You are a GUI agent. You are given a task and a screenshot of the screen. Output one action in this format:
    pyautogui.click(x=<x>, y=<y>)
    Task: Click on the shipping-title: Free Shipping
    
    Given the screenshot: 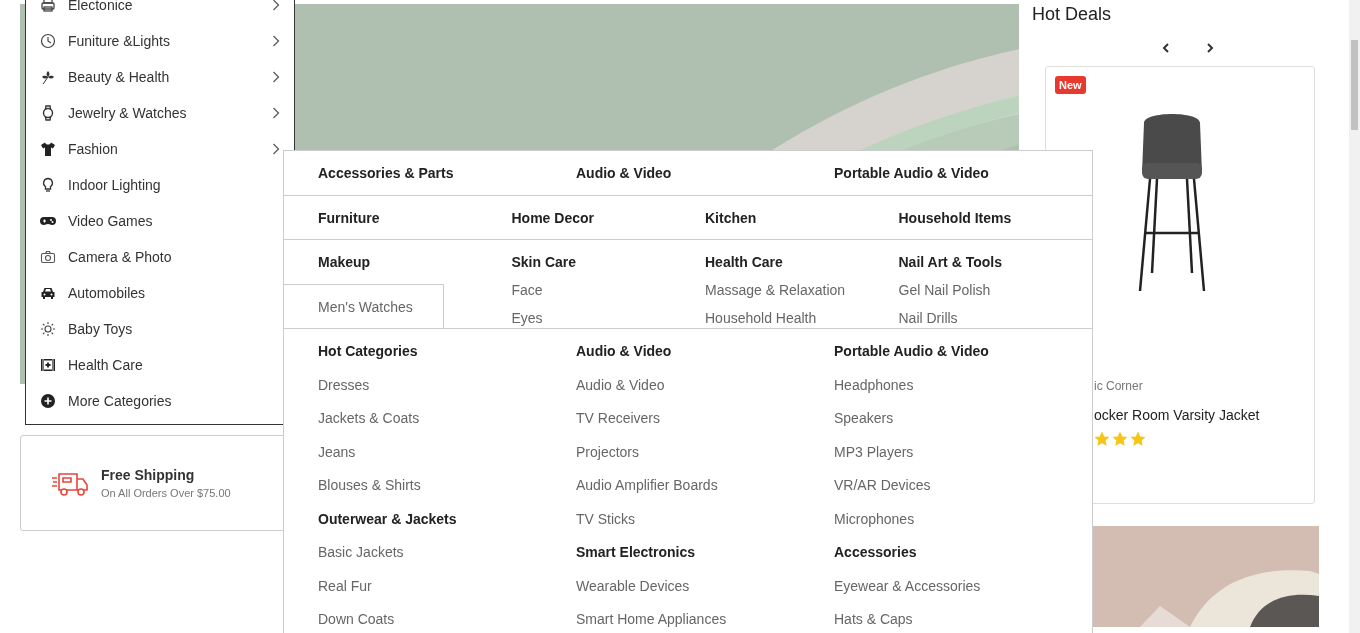 What is the action you would take?
    pyautogui.click(x=148, y=475)
    